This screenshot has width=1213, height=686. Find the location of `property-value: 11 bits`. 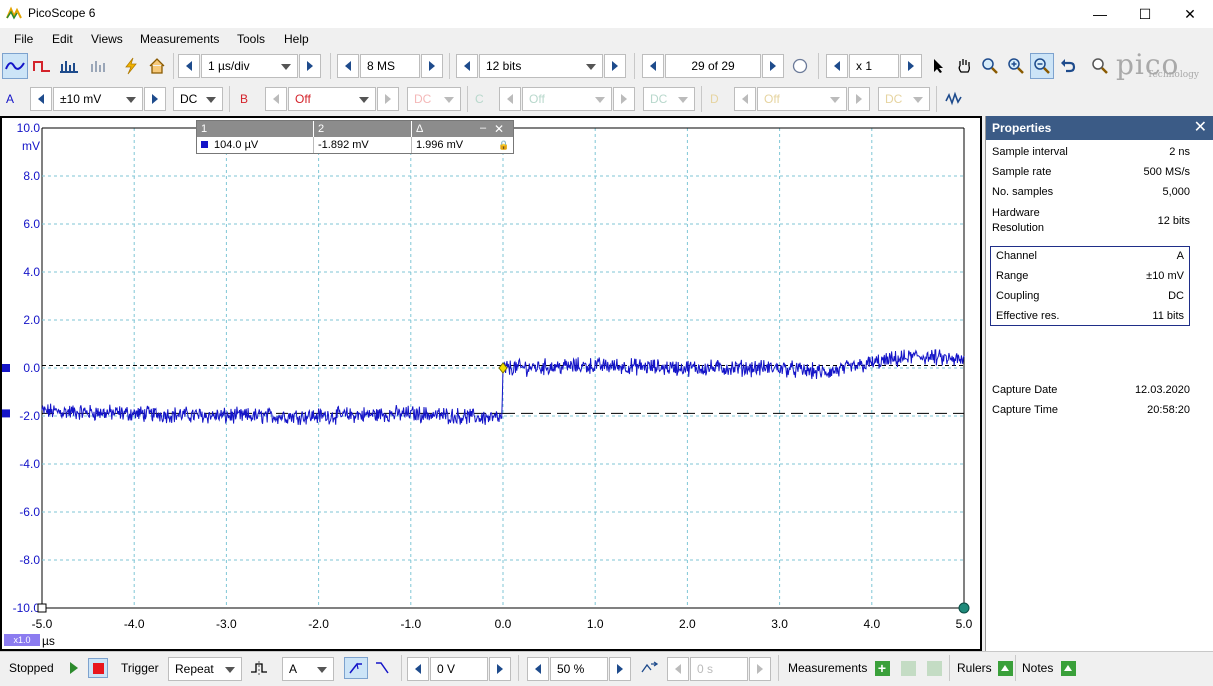

property-value: 11 bits is located at coordinates (1168, 316).